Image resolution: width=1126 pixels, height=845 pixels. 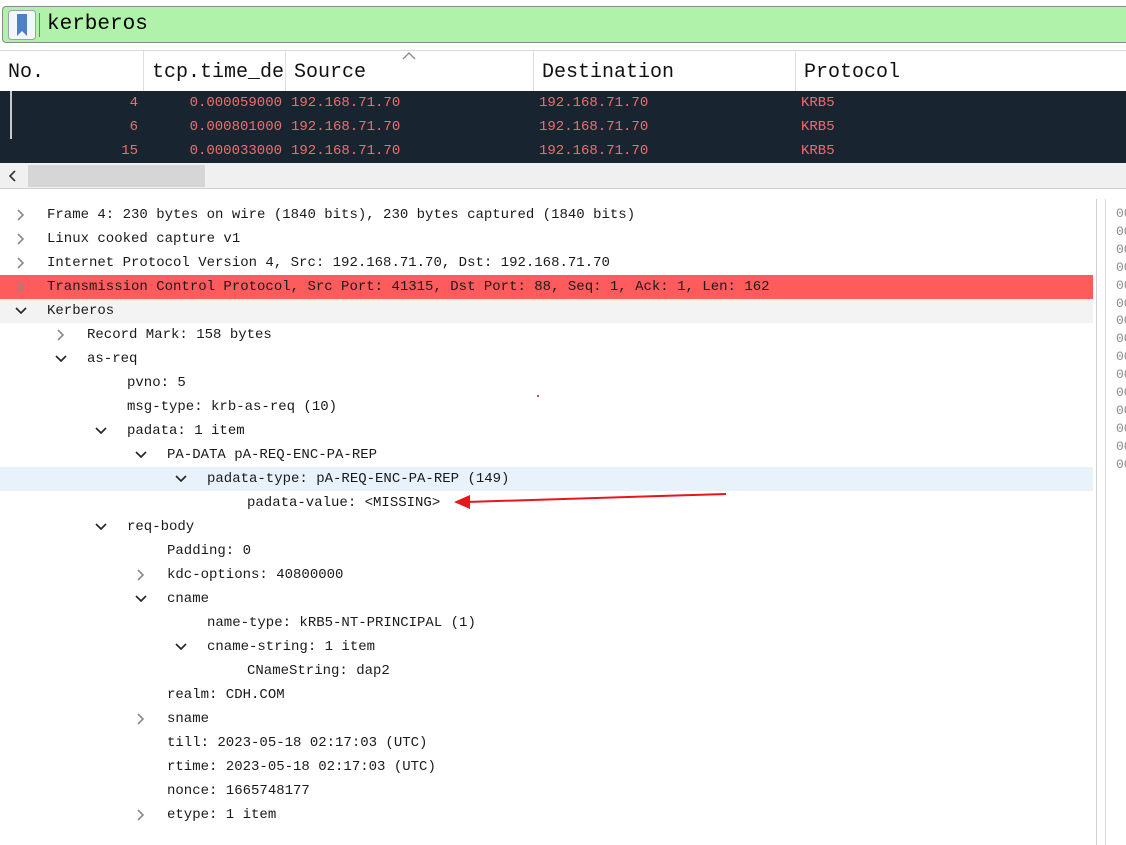 I want to click on pane-splitter, so click(x=563, y=194).